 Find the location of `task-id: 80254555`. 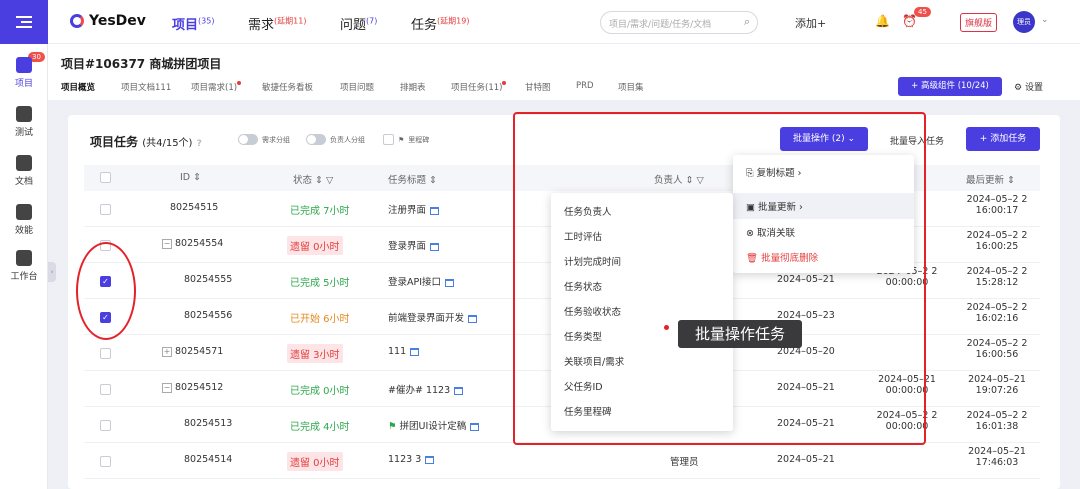

task-id: 80254555 is located at coordinates (208, 279).